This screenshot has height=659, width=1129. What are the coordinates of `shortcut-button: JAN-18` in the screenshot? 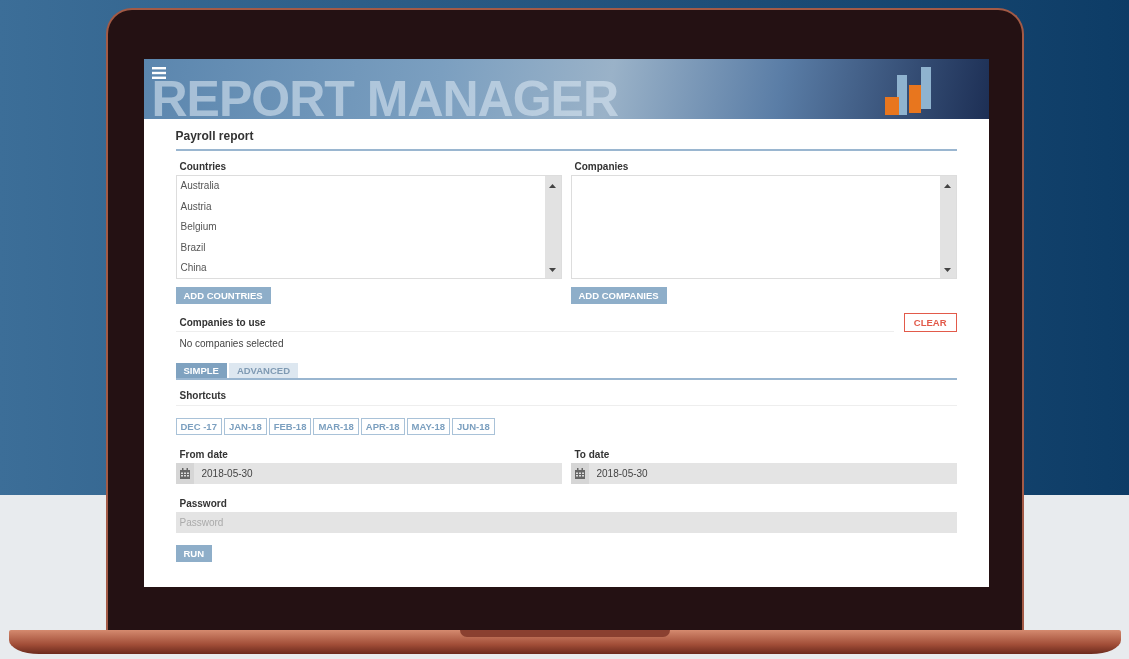 It's located at (245, 426).